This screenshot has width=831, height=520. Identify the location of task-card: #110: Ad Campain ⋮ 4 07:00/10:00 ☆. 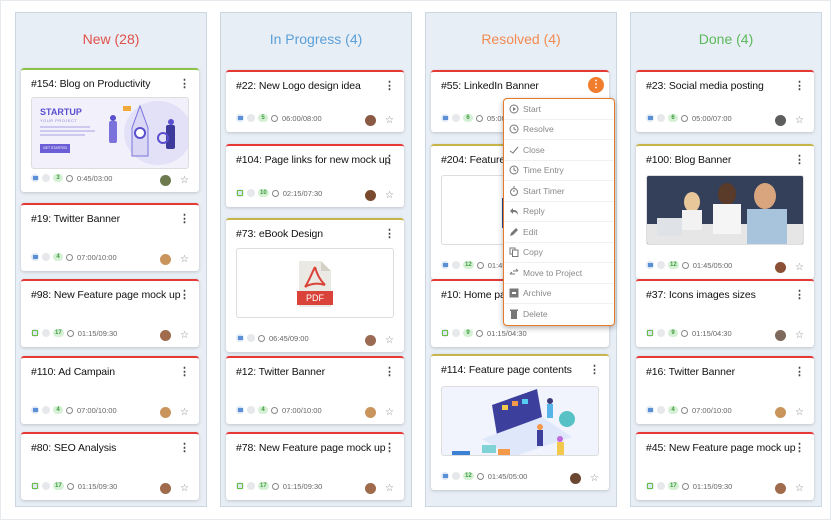
(110, 390).